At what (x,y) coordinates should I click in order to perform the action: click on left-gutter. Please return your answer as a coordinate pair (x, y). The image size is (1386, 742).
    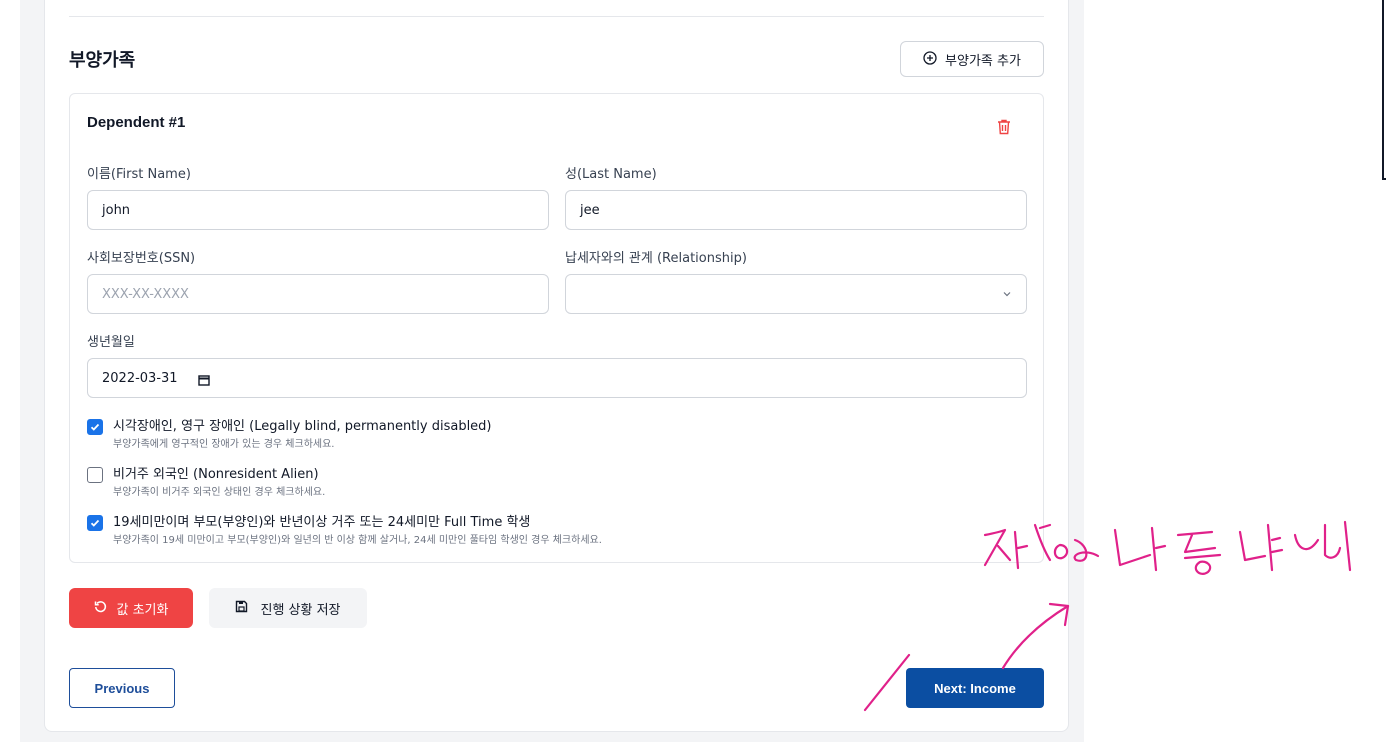
    Looking at the image, I should click on (10, 371).